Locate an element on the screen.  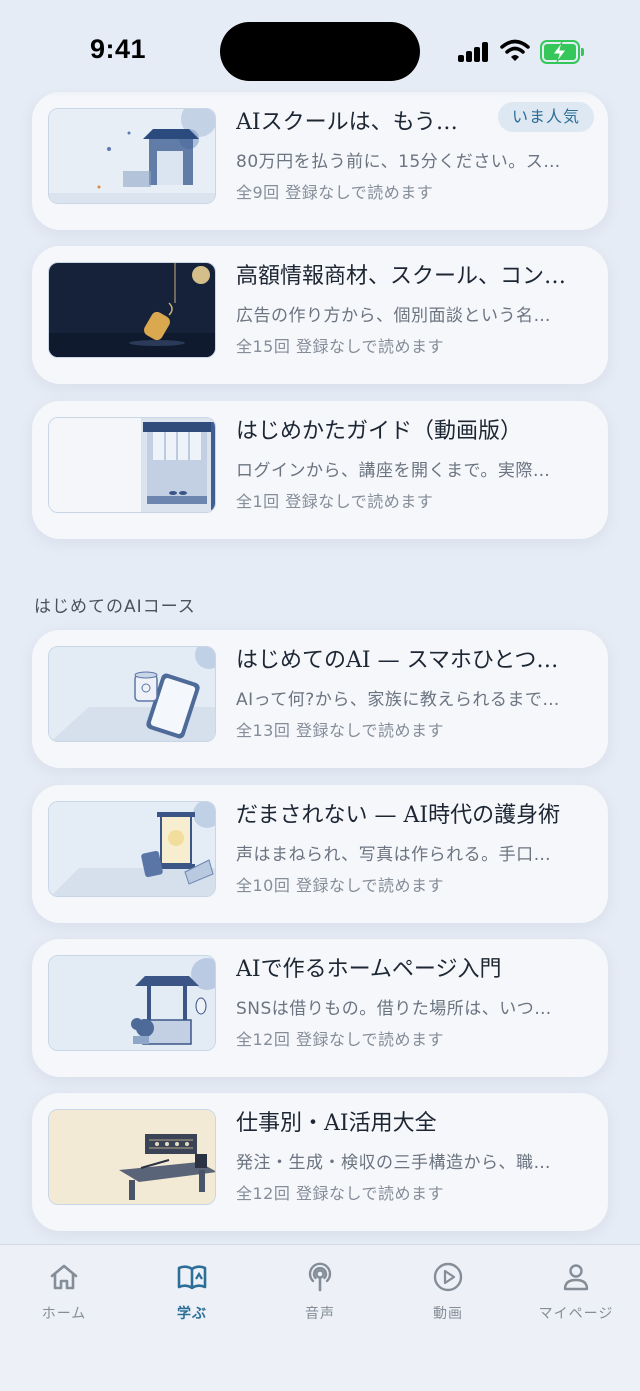
course-thumbnail-lure is located at coordinates (132, 310).